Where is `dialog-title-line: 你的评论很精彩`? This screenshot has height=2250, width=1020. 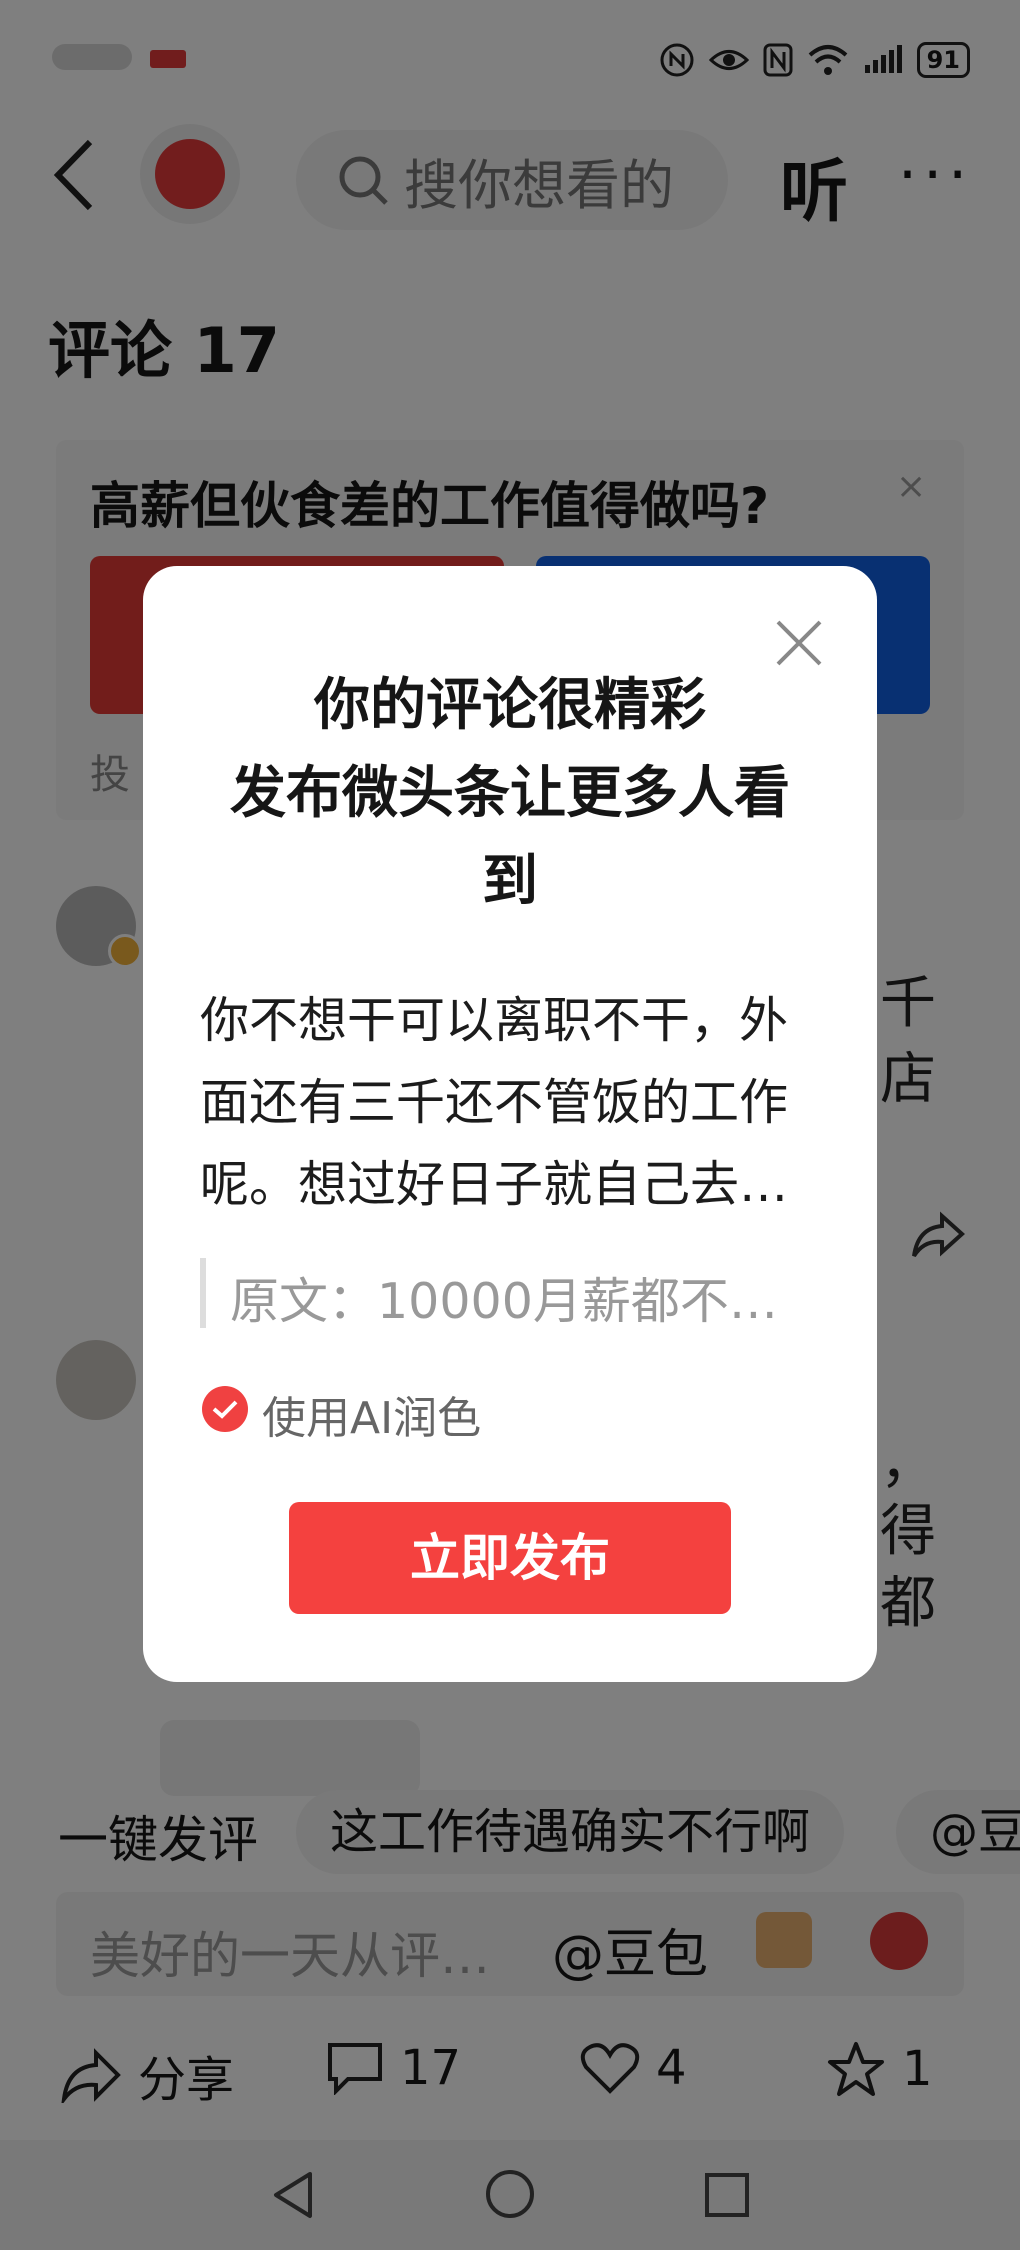 dialog-title-line: 你的评论很精彩 is located at coordinates (510, 705).